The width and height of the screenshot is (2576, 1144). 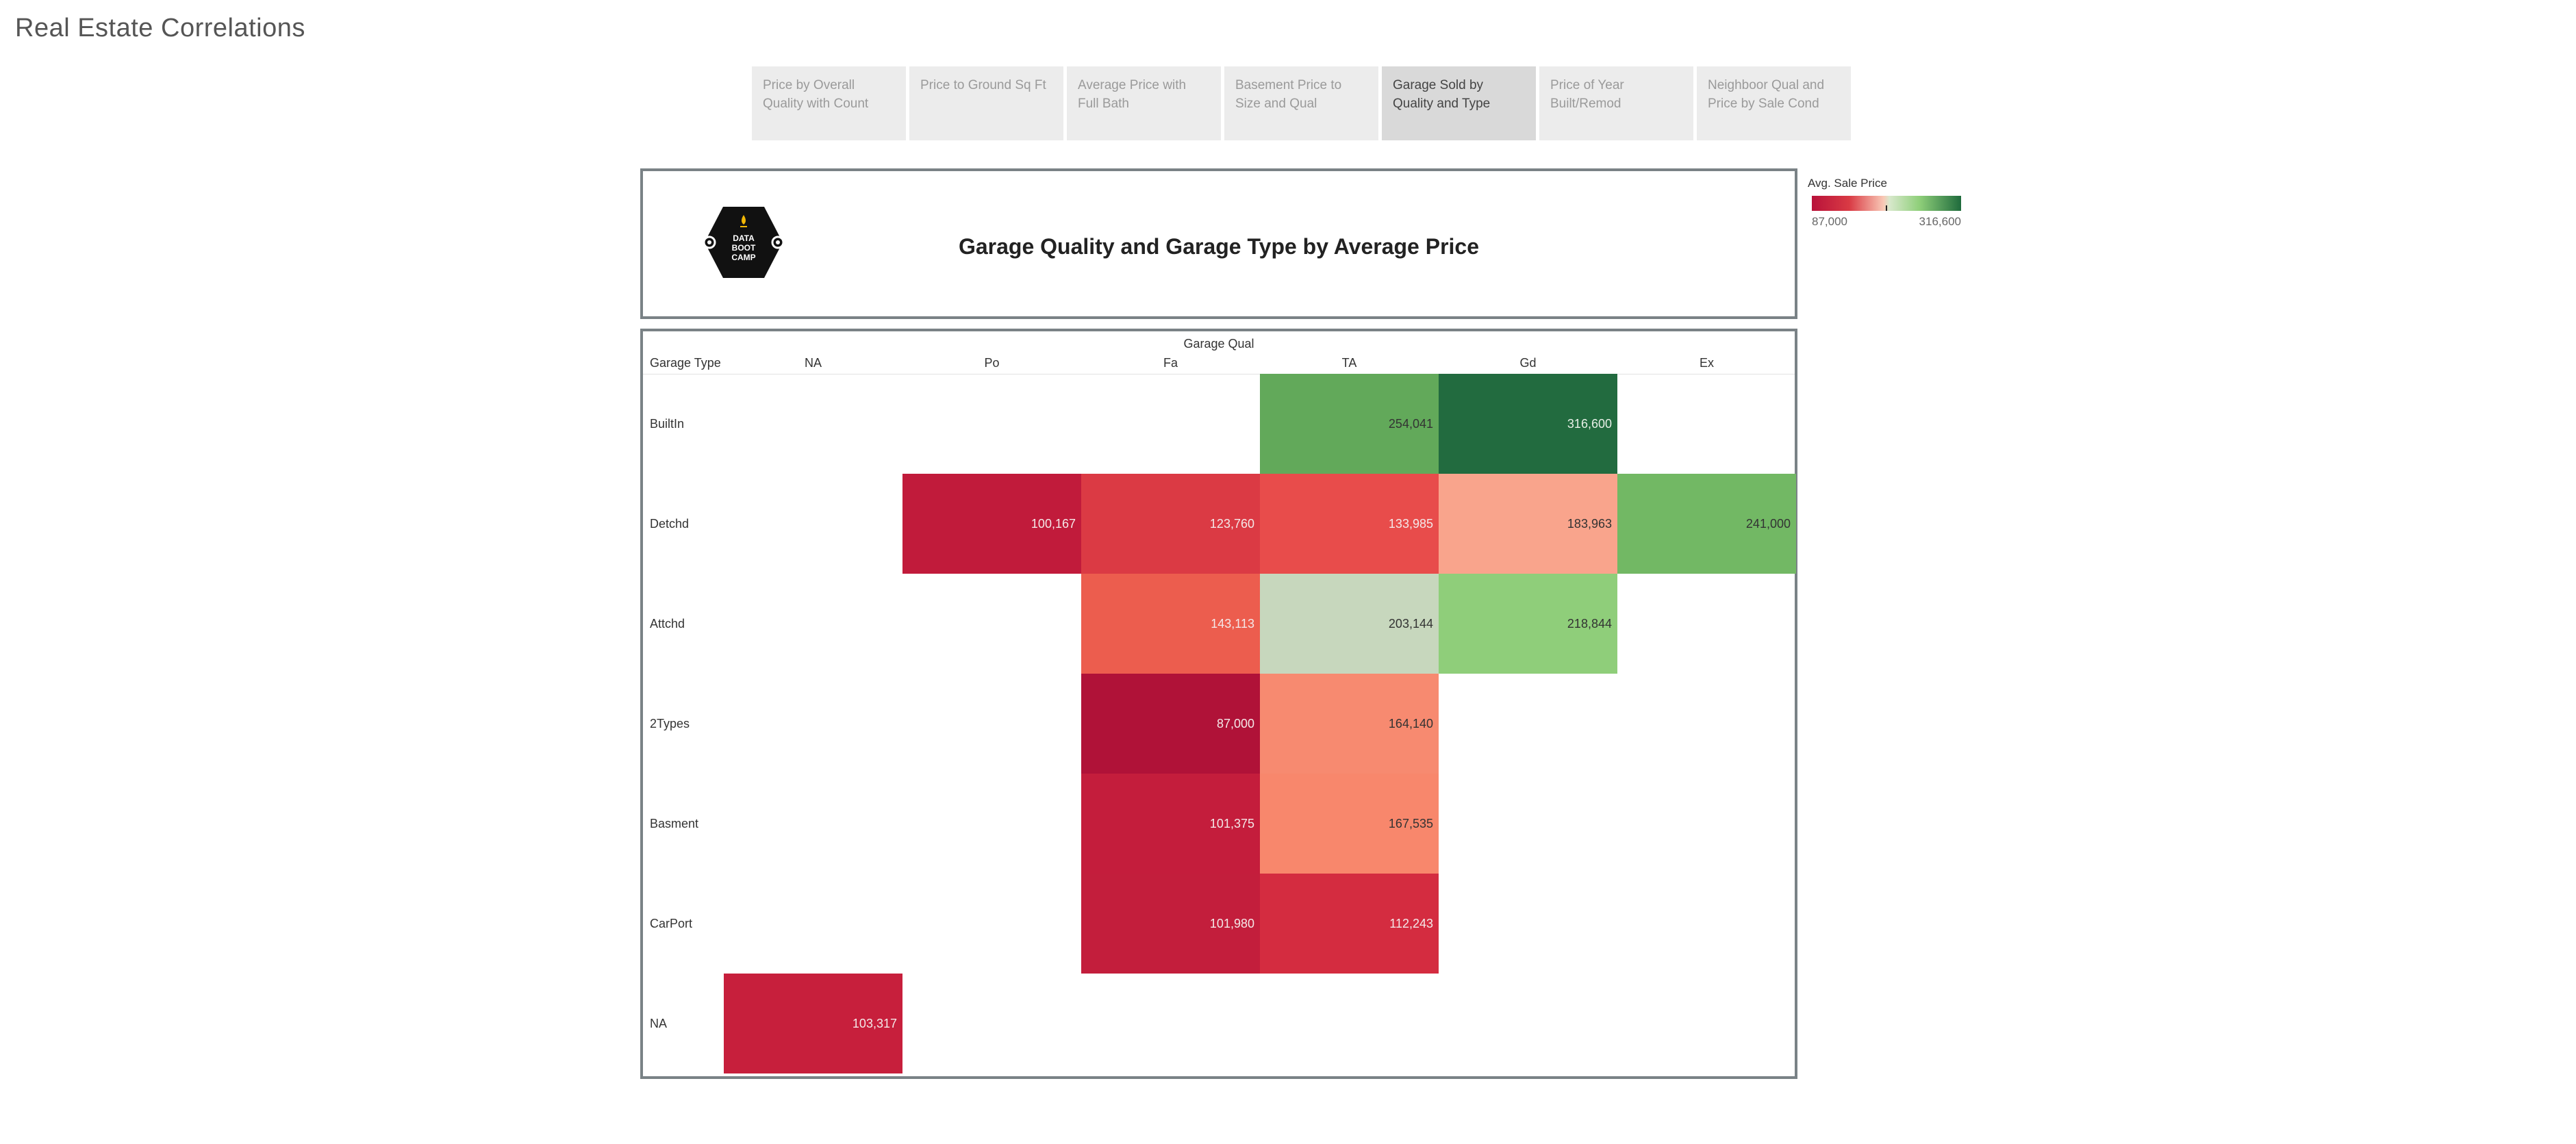 What do you see at coordinates (1707, 524) in the screenshot?
I see `heatmap-cell: 241,000` at bounding box center [1707, 524].